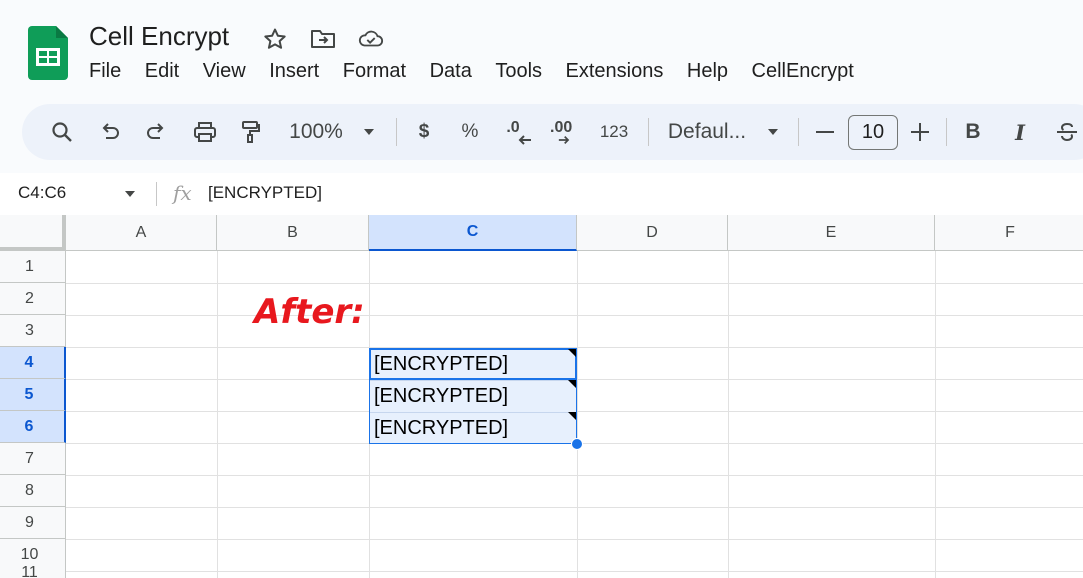 Image resolution: width=1083 pixels, height=578 pixels. What do you see at coordinates (159, 36) in the screenshot?
I see `document-title: Cell Encrypt` at bounding box center [159, 36].